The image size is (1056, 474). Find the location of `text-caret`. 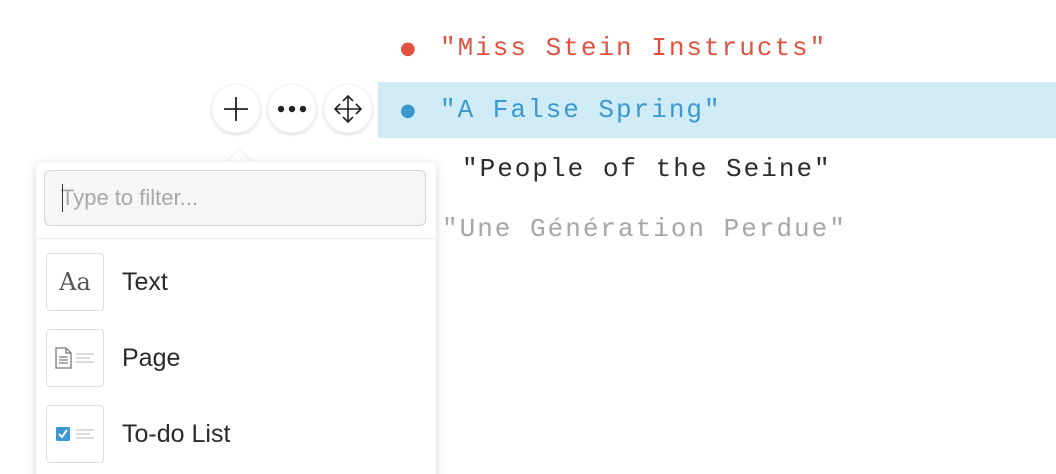

text-caret is located at coordinates (62, 198).